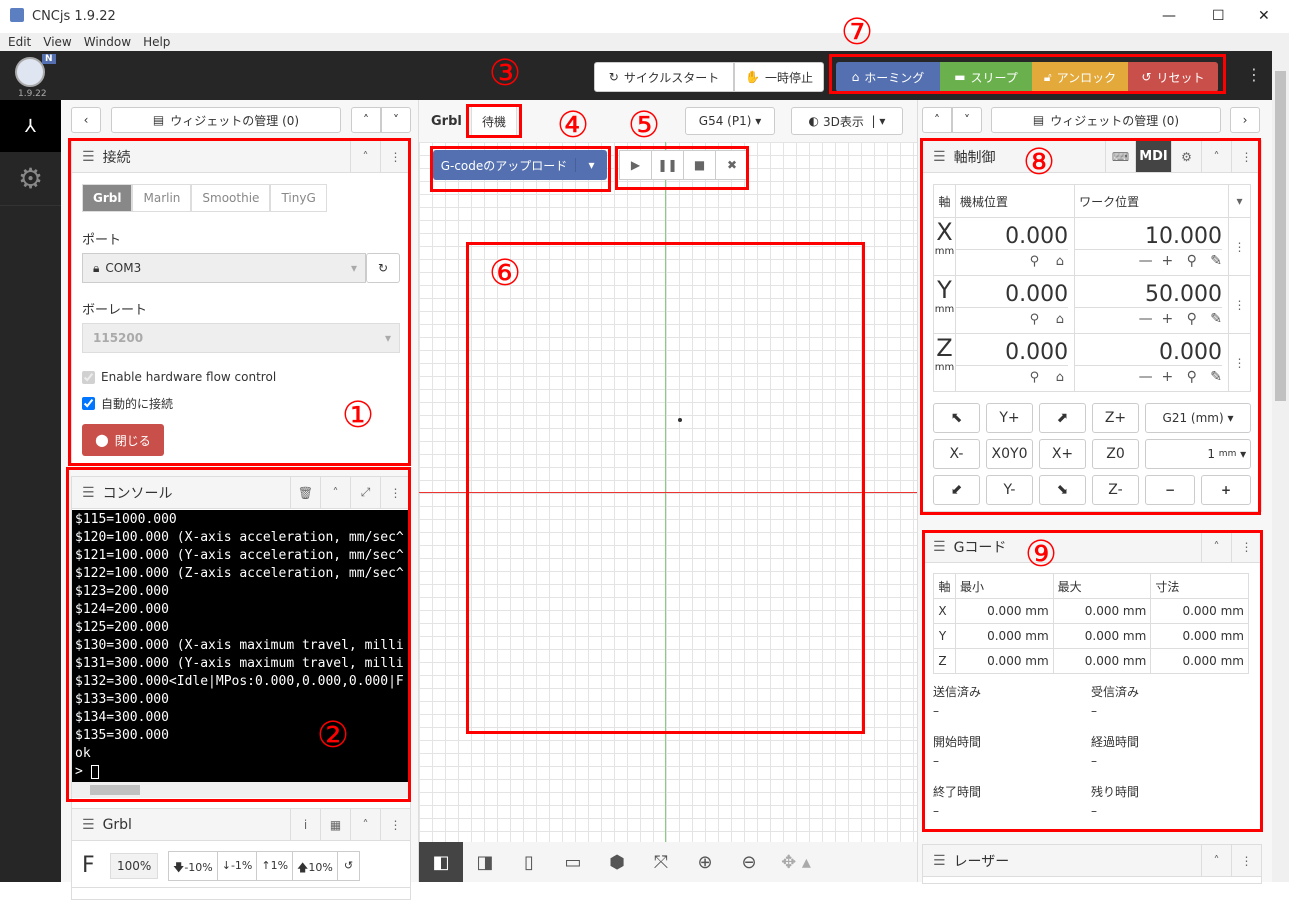 The width and height of the screenshot is (1289, 900). I want to click on jog-x-minus-button: X-, so click(956, 454).